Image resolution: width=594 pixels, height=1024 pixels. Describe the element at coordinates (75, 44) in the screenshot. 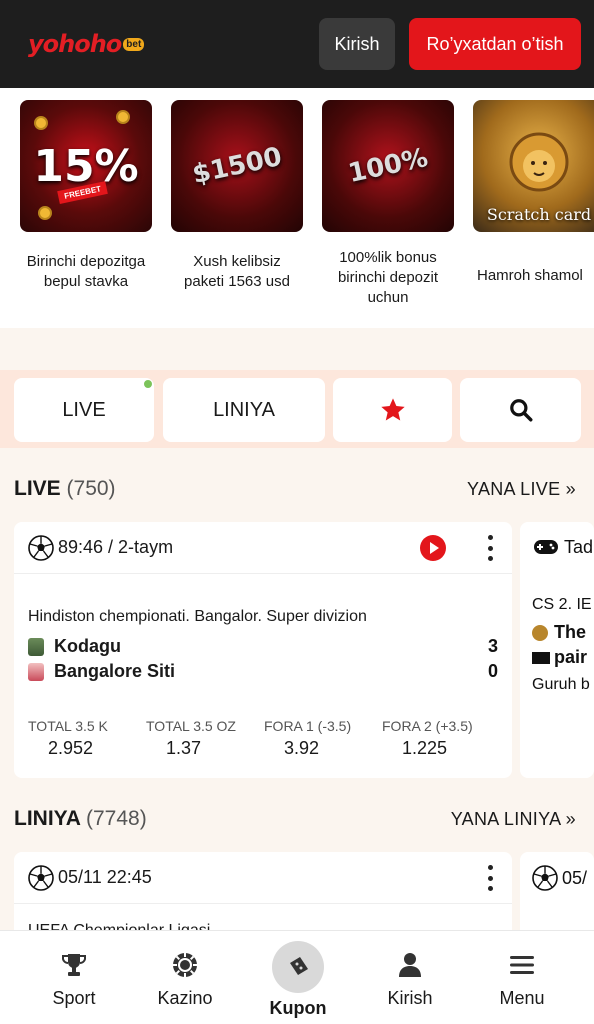

I see `logo-text: yohoho` at that location.